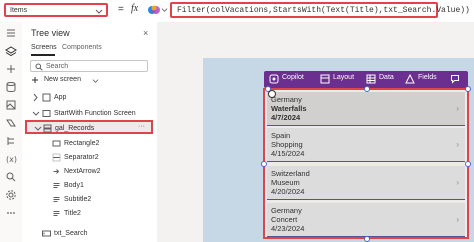  Describe the element at coordinates (290, 173) in the screenshot. I see `gallery-item-country: Switzerland` at that location.